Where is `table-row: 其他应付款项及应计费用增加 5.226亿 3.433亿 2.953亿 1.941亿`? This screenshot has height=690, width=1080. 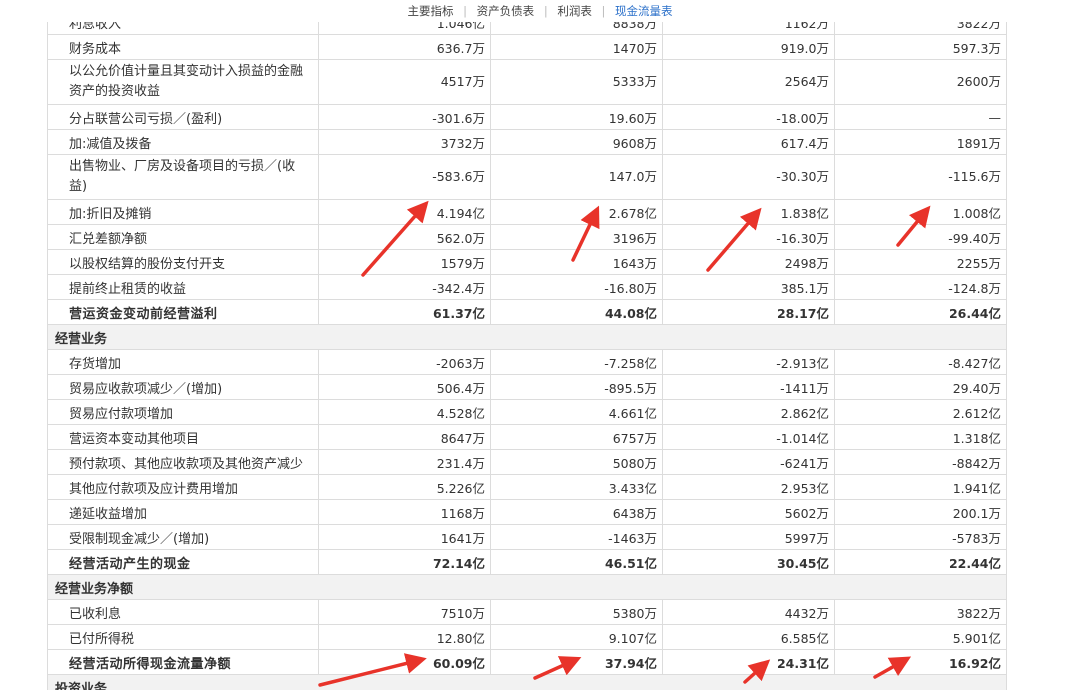 table-row: 其他应付款项及应计费用增加 5.226亿 3.433亿 2.953亿 1.941亿 is located at coordinates (527, 487).